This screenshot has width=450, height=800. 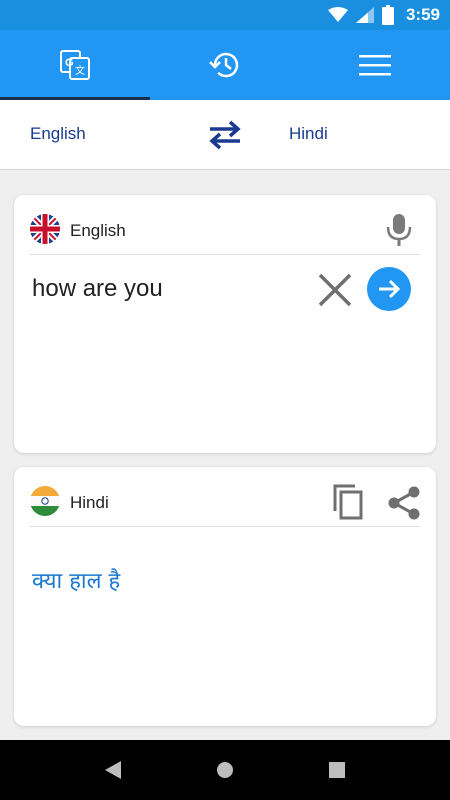 I want to click on wifi-icon, so click(x=337, y=14).